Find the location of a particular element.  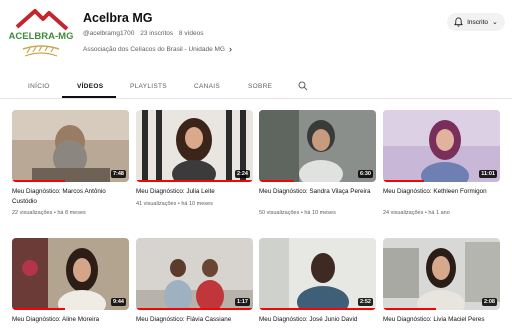

channel-tabs: INÍCIO VÍDEOS PLAYLISTS CANAIS SOBRE is located at coordinates (256, 88).